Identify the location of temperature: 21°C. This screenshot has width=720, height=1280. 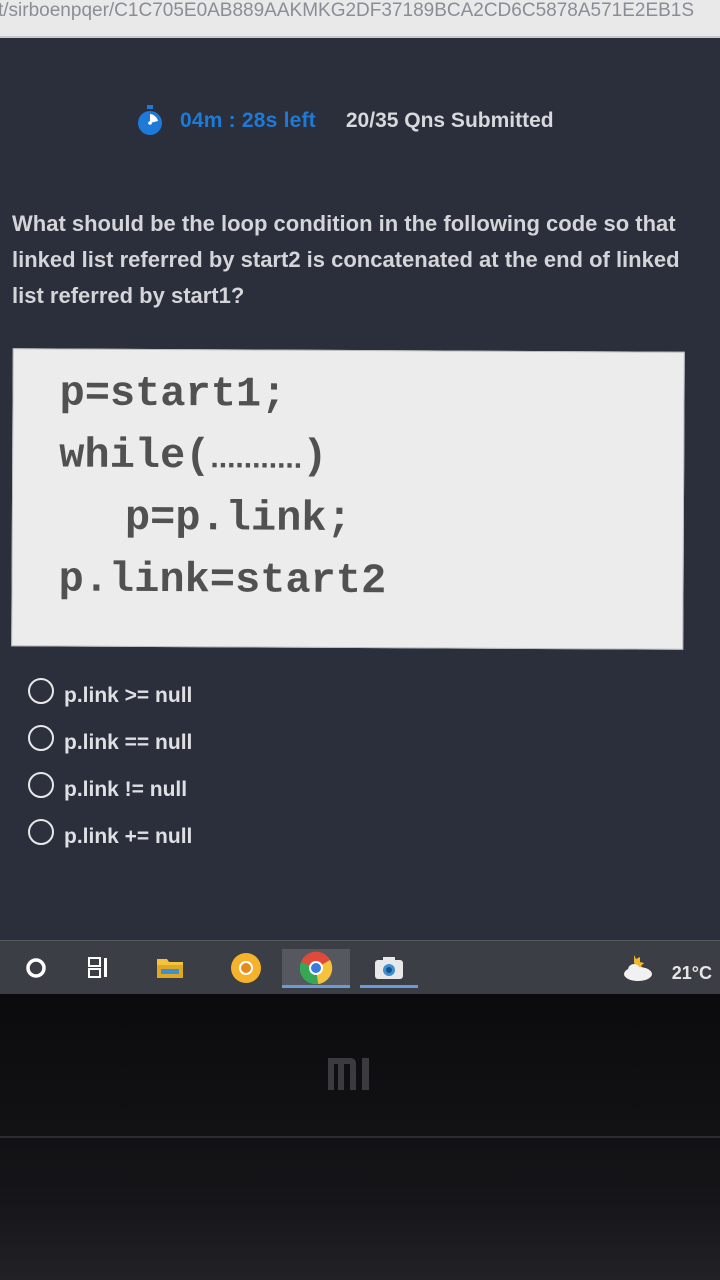
(691, 973).